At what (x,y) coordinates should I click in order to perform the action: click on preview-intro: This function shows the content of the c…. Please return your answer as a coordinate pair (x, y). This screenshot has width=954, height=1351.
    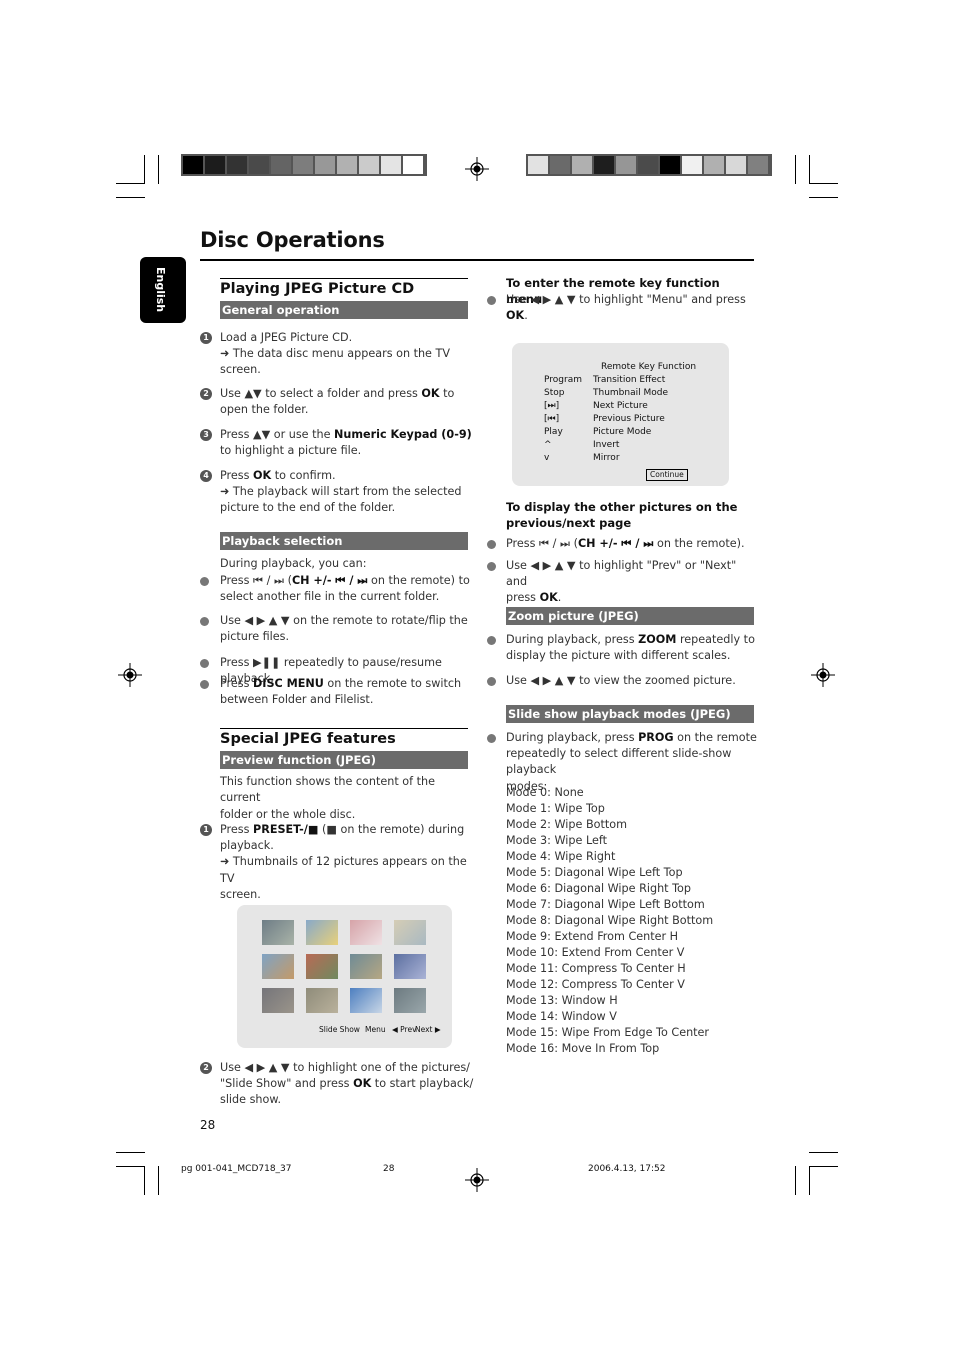
    Looking at the image, I should click on (327, 790).